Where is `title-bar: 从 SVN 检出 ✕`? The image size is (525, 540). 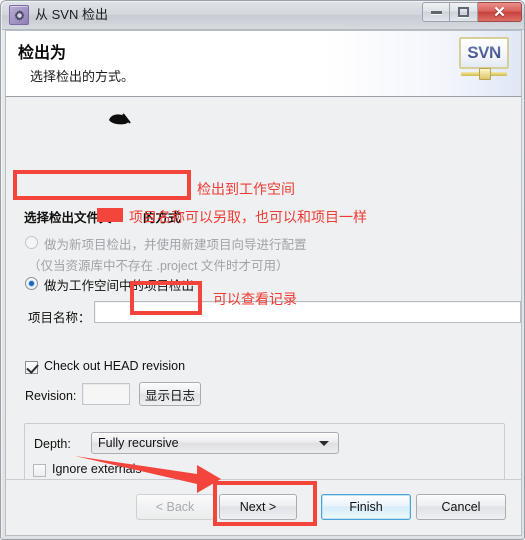
title-bar: 从 SVN 检出 ✕ is located at coordinates (262, 15).